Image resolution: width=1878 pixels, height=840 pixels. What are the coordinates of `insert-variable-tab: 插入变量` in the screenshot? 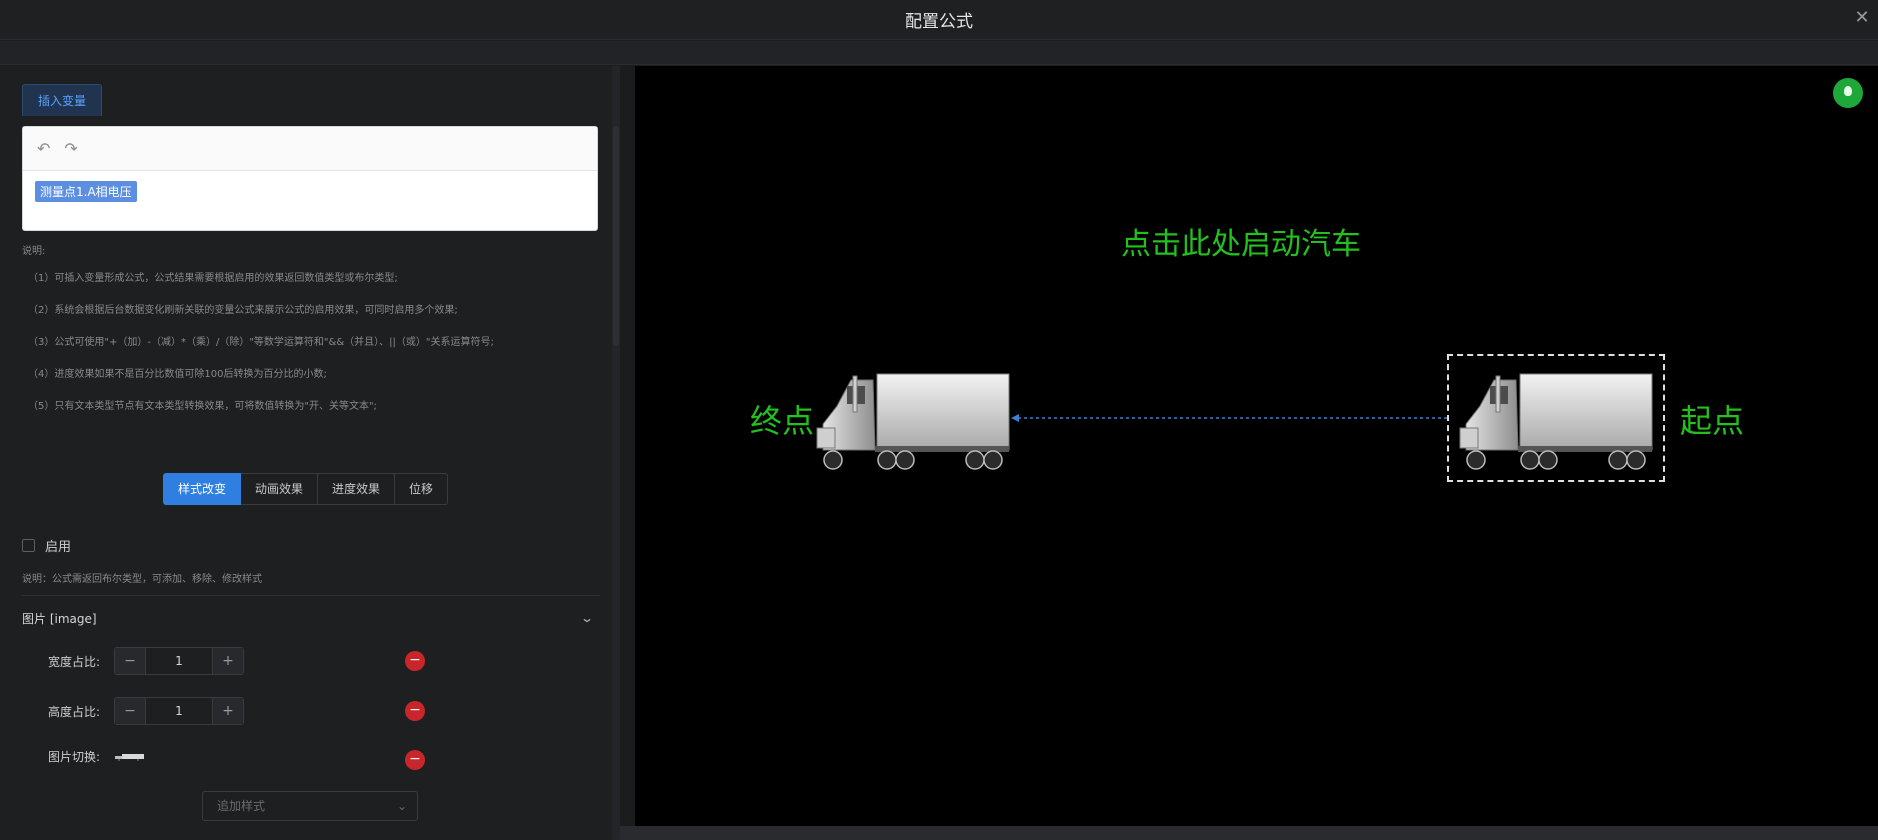 It's located at (62, 100).